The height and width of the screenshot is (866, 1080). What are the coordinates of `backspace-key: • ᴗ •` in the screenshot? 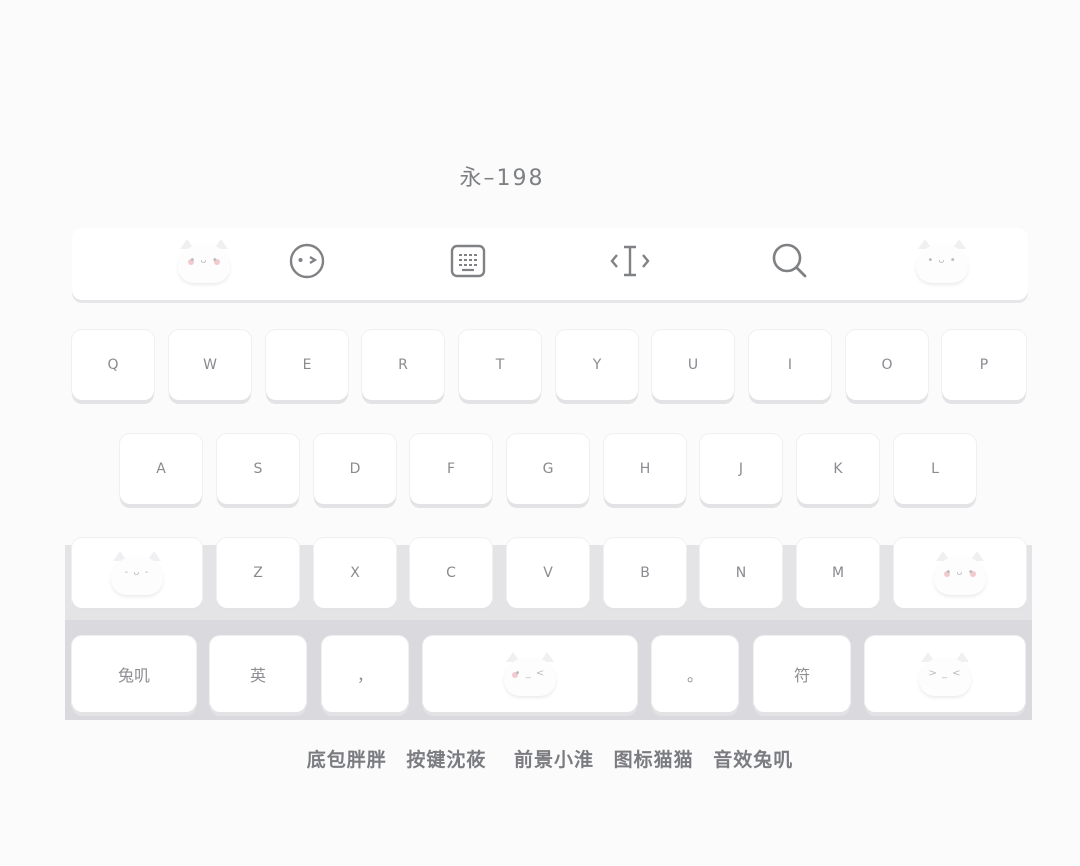 It's located at (960, 573).